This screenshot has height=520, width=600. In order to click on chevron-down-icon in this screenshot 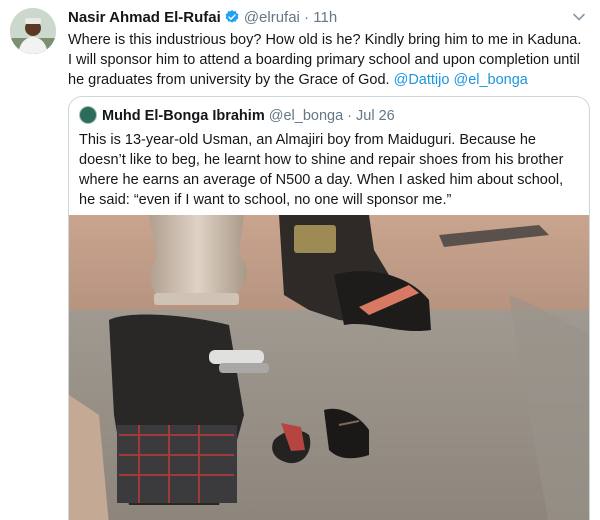, I will do `click(579, 17)`.